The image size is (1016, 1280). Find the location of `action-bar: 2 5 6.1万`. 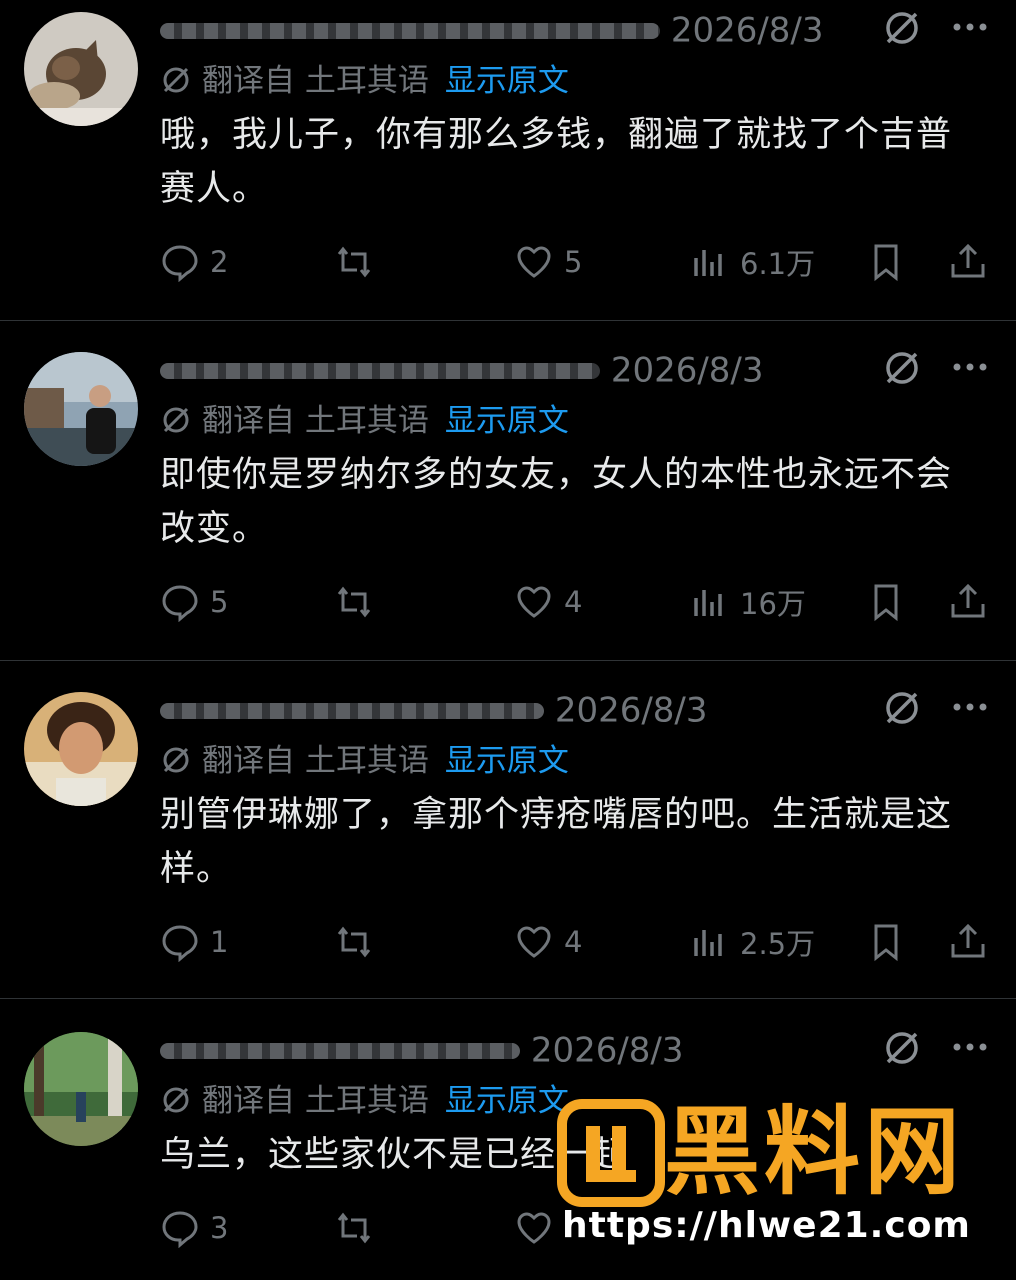

action-bar: 2 5 6.1万 is located at coordinates (580, 262).